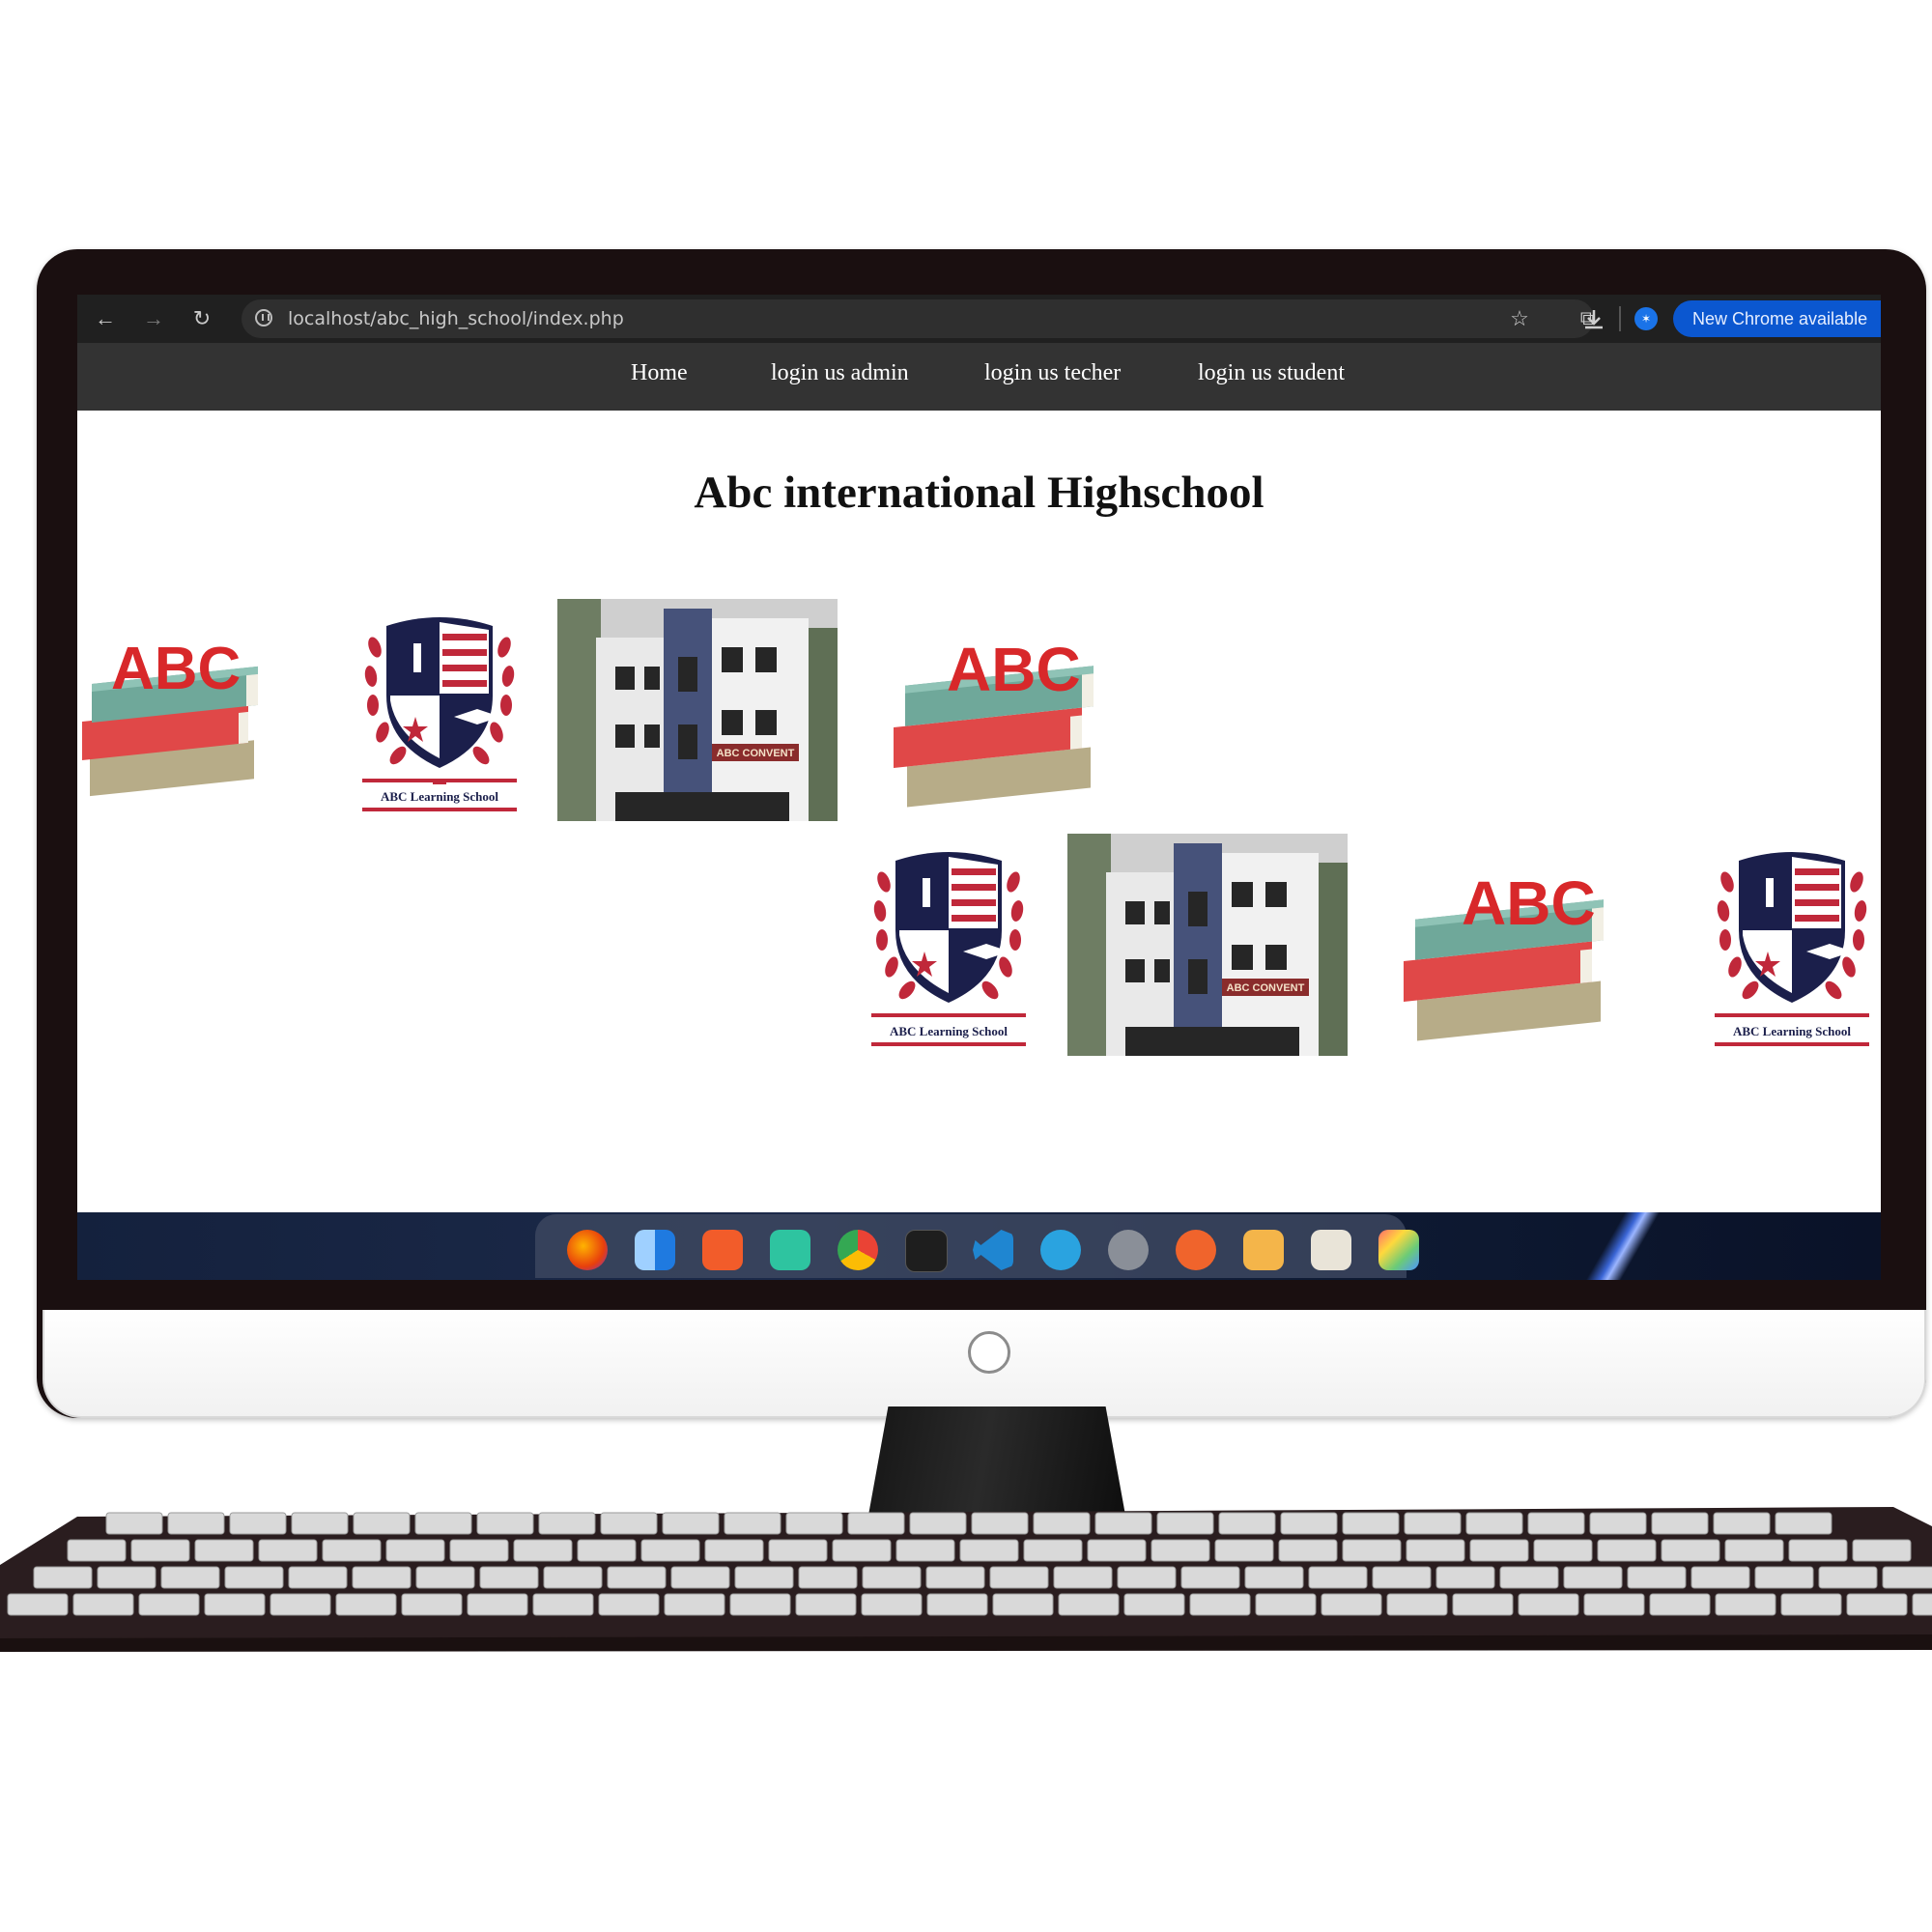 Image resolution: width=1932 pixels, height=1932 pixels. I want to click on notes-icon, so click(1331, 1250).